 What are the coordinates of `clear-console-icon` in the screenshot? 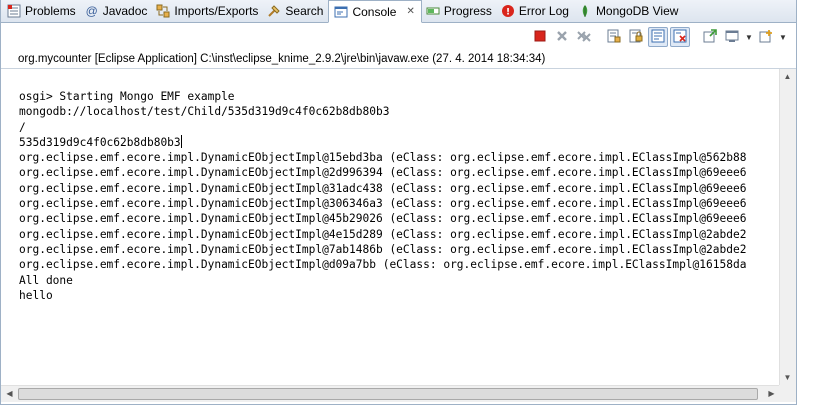 It's located at (614, 37).